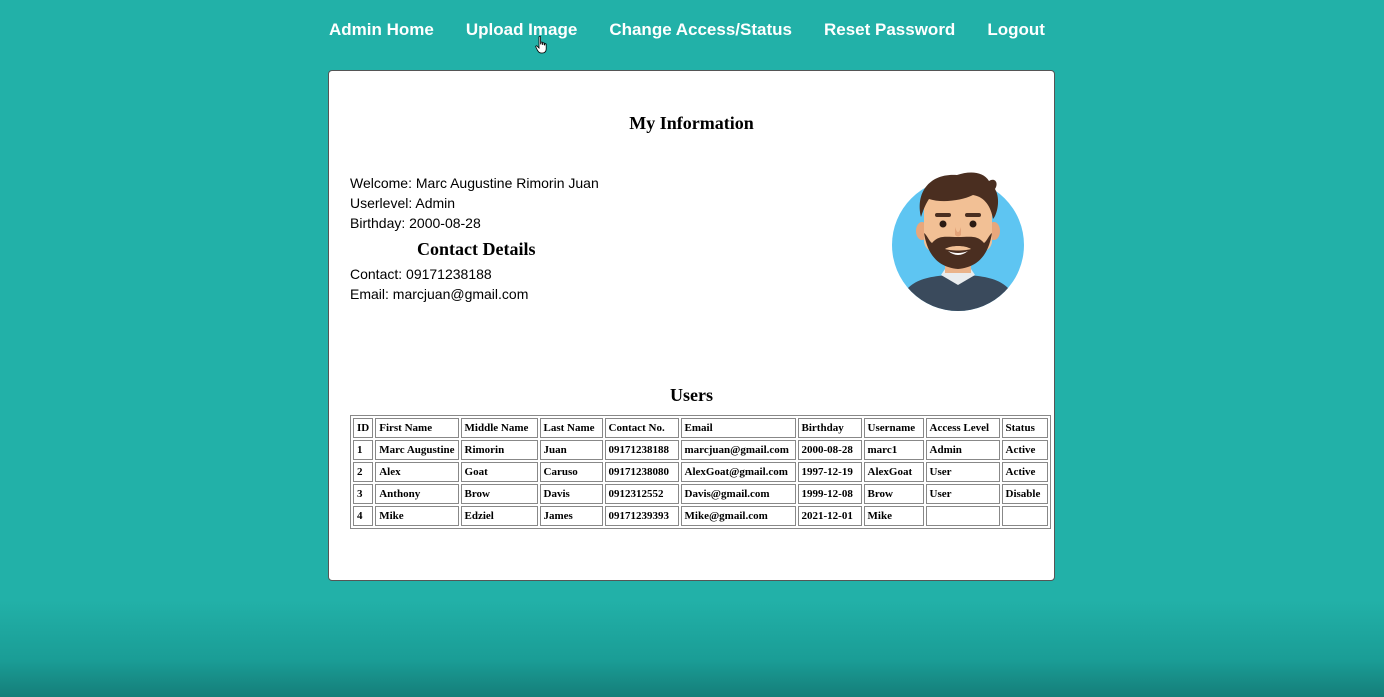 Image resolution: width=1384 pixels, height=697 pixels. I want to click on cell-middle-name: Goat, so click(499, 472).